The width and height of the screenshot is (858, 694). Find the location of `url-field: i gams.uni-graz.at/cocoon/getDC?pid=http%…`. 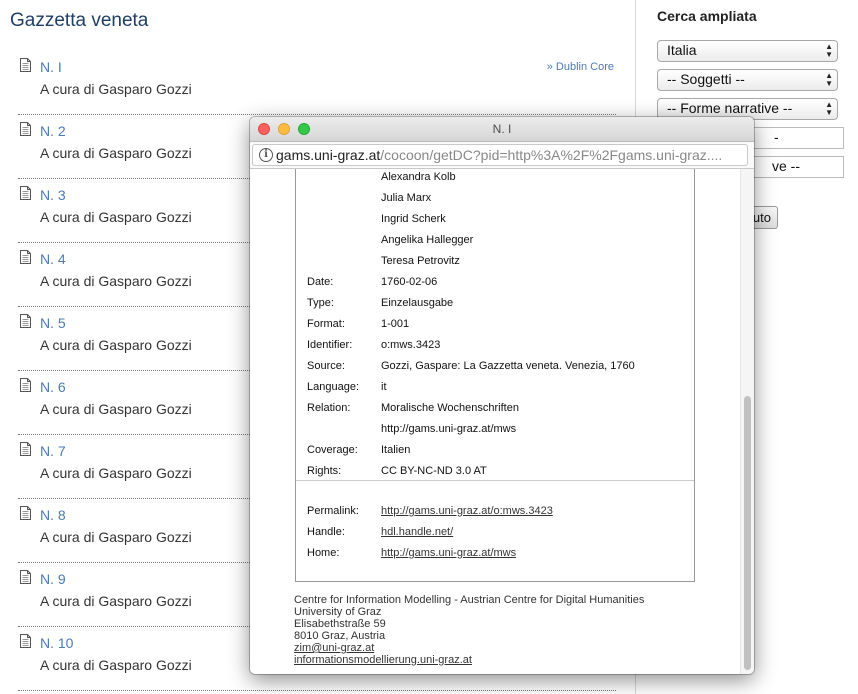

url-field: i gams.uni-graz.at/cocoon/getDC?pid=http%… is located at coordinates (500, 155).